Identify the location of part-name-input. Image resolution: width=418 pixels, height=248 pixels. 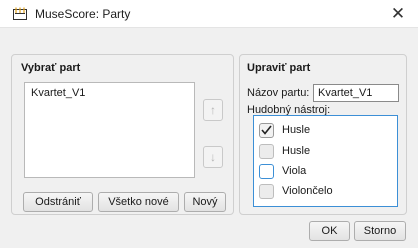
(356, 93).